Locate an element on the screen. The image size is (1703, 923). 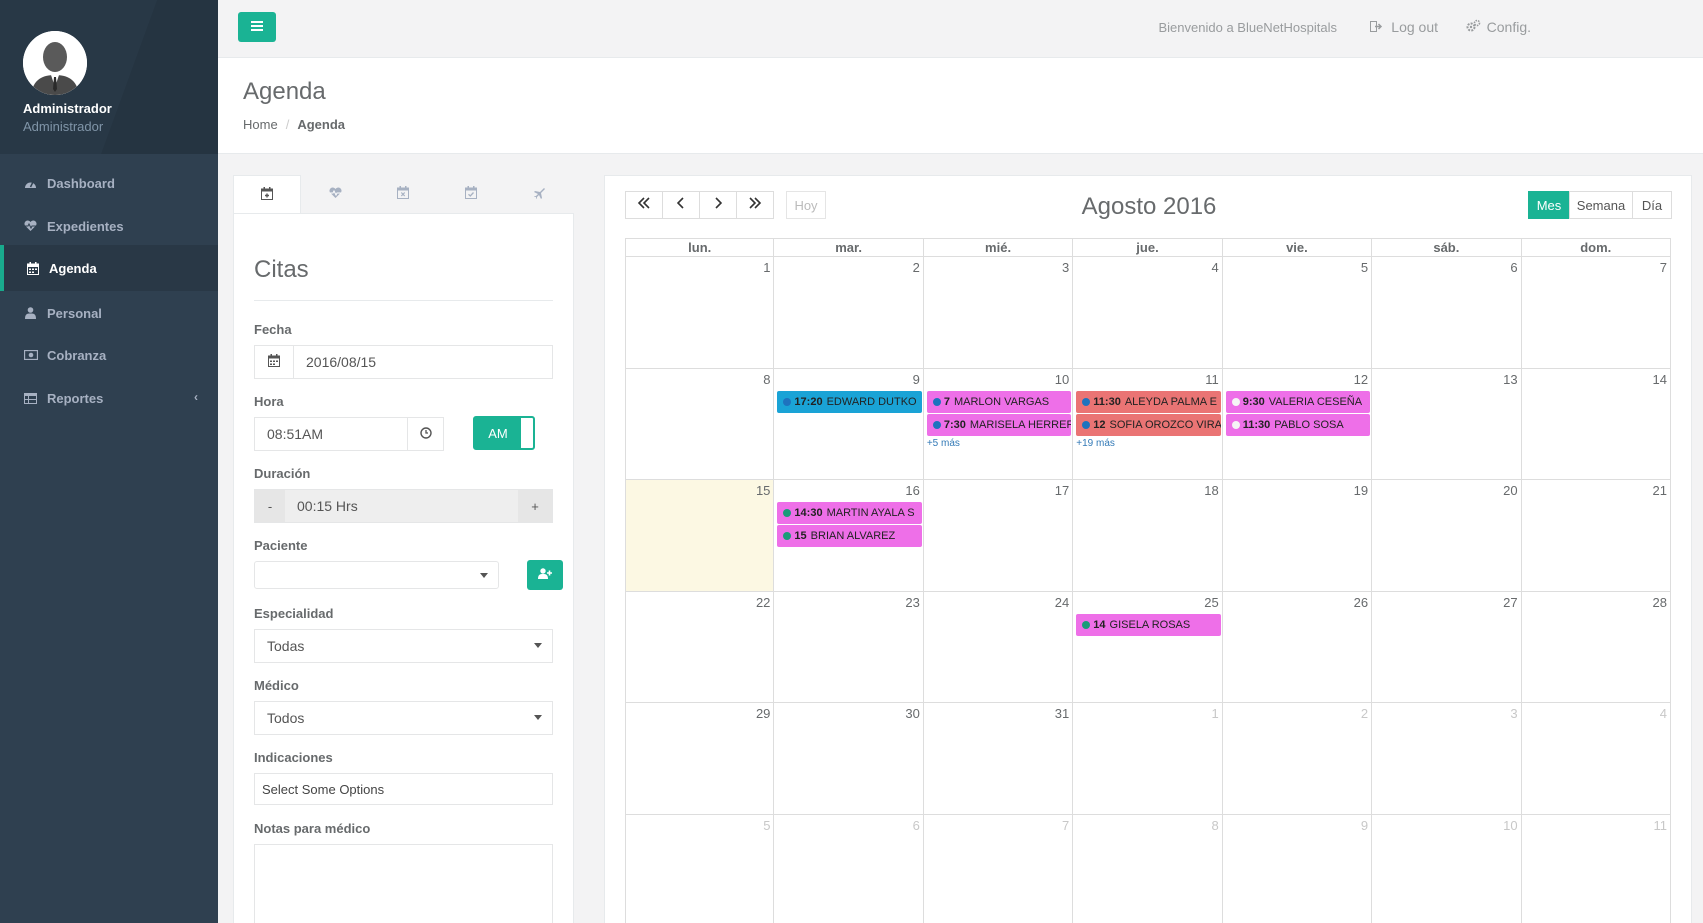
calendar-event: 11:30 ALEYDA PALMA E is located at coordinates (1148, 401).